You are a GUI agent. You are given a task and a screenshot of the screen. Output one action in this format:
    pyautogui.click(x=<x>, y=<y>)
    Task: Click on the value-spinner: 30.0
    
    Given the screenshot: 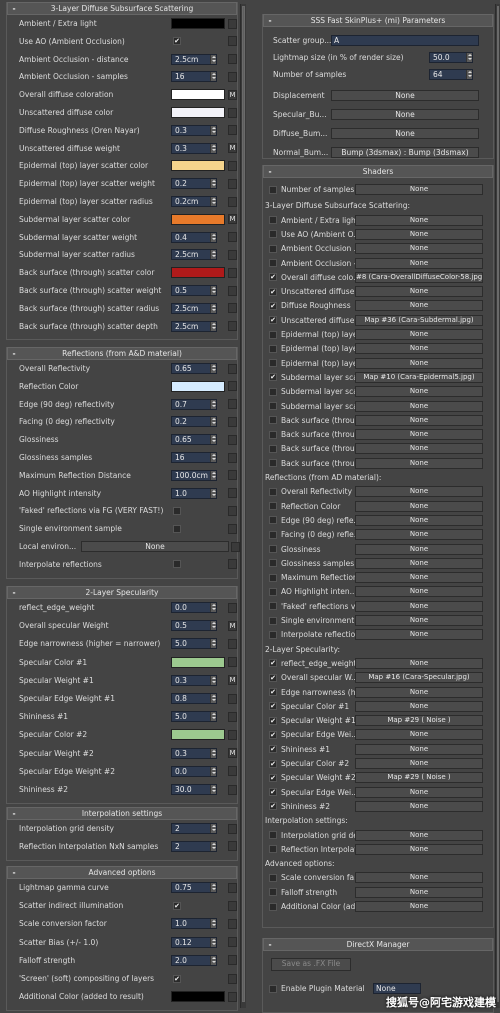 What is the action you would take?
    pyautogui.click(x=194, y=789)
    